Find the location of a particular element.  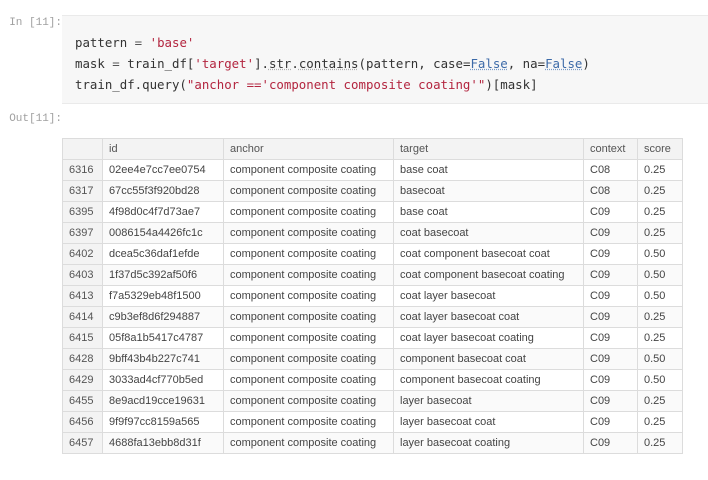

target-cell: coat basecoat is located at coordinates (488, 233).